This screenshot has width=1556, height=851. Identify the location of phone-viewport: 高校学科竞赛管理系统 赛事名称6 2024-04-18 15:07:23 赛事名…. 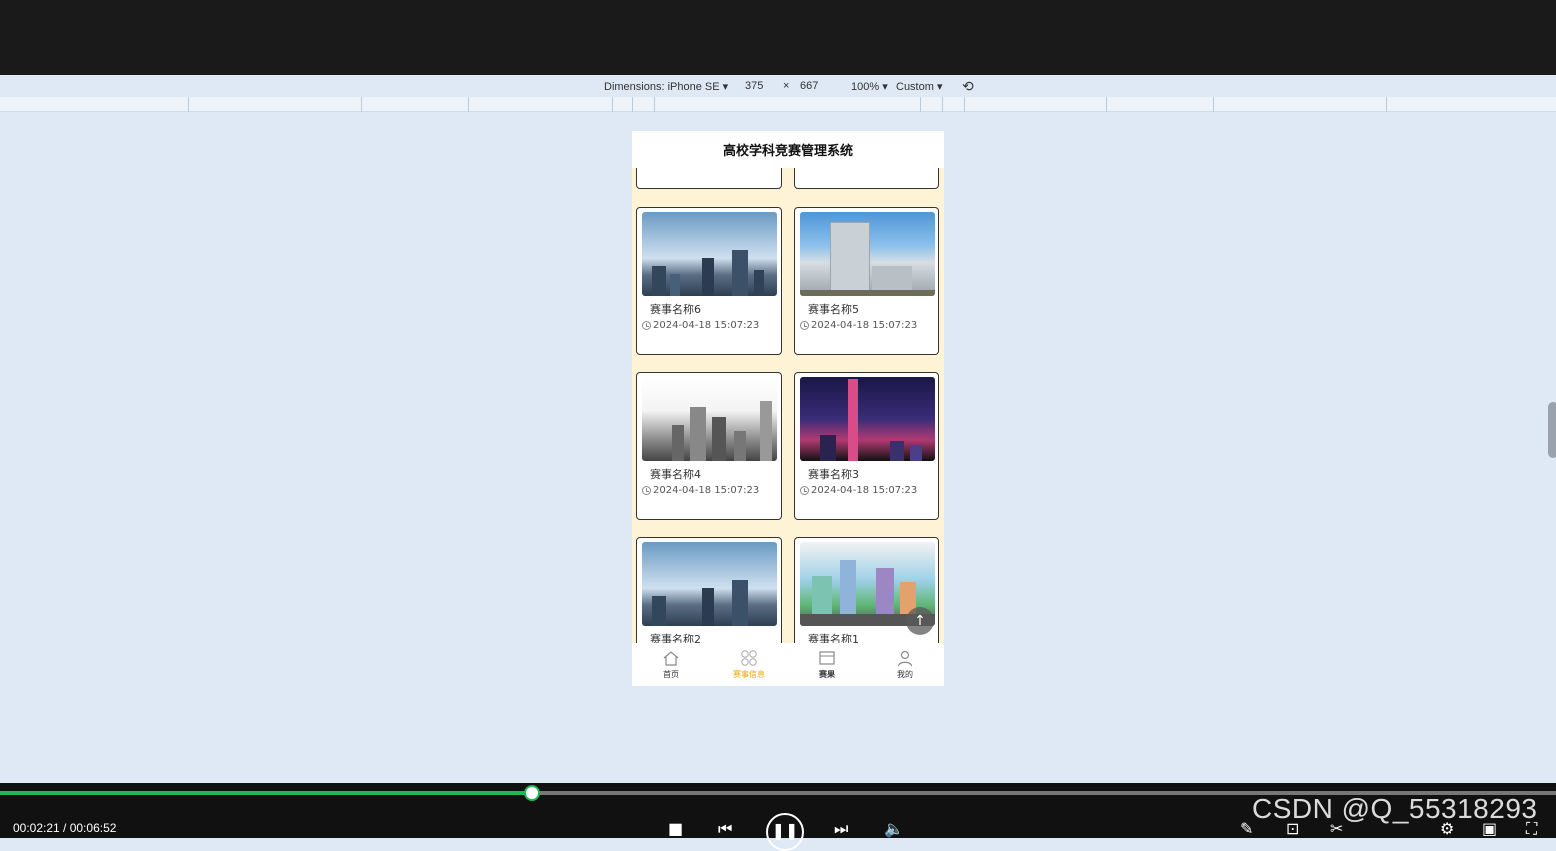
(788, 408).